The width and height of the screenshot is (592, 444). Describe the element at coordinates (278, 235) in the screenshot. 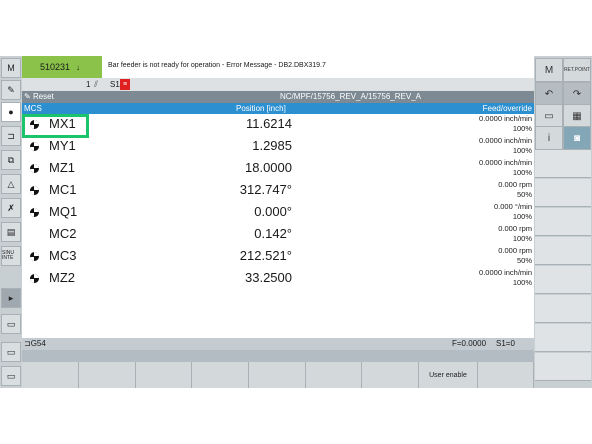

I see `axis-row: MC2 0.142° 0.000 rpm 100%` at that location.